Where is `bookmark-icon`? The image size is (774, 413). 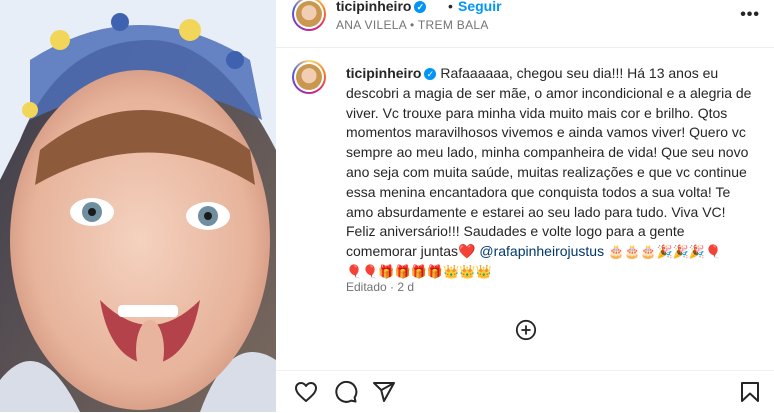 bookmark-icon is located at coordinates (750, 392).